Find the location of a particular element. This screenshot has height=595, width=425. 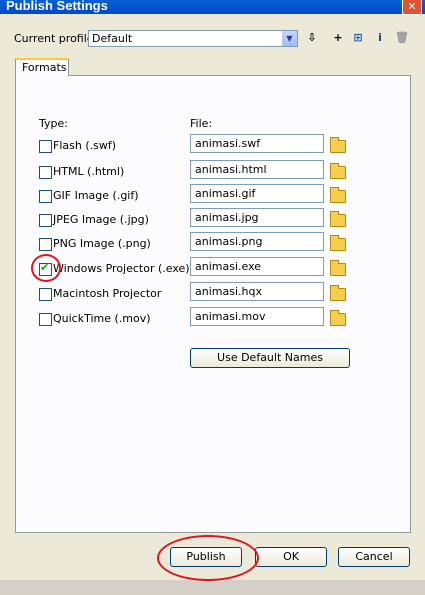

add-icon: + is located at coordinates (338, 38).